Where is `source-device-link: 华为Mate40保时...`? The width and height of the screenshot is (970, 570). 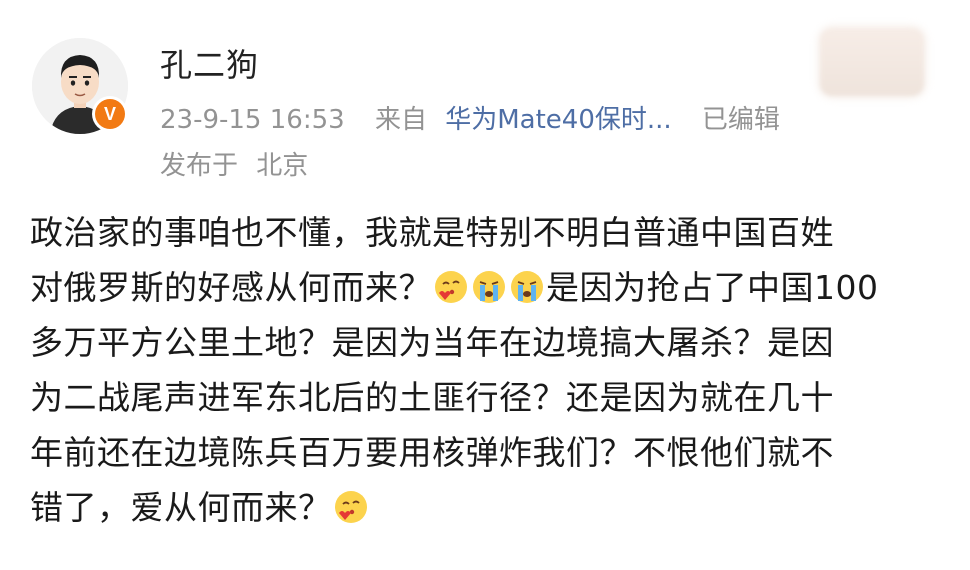
source-device-link: 华为Mate40保时... is located at coordinates (558, 117).